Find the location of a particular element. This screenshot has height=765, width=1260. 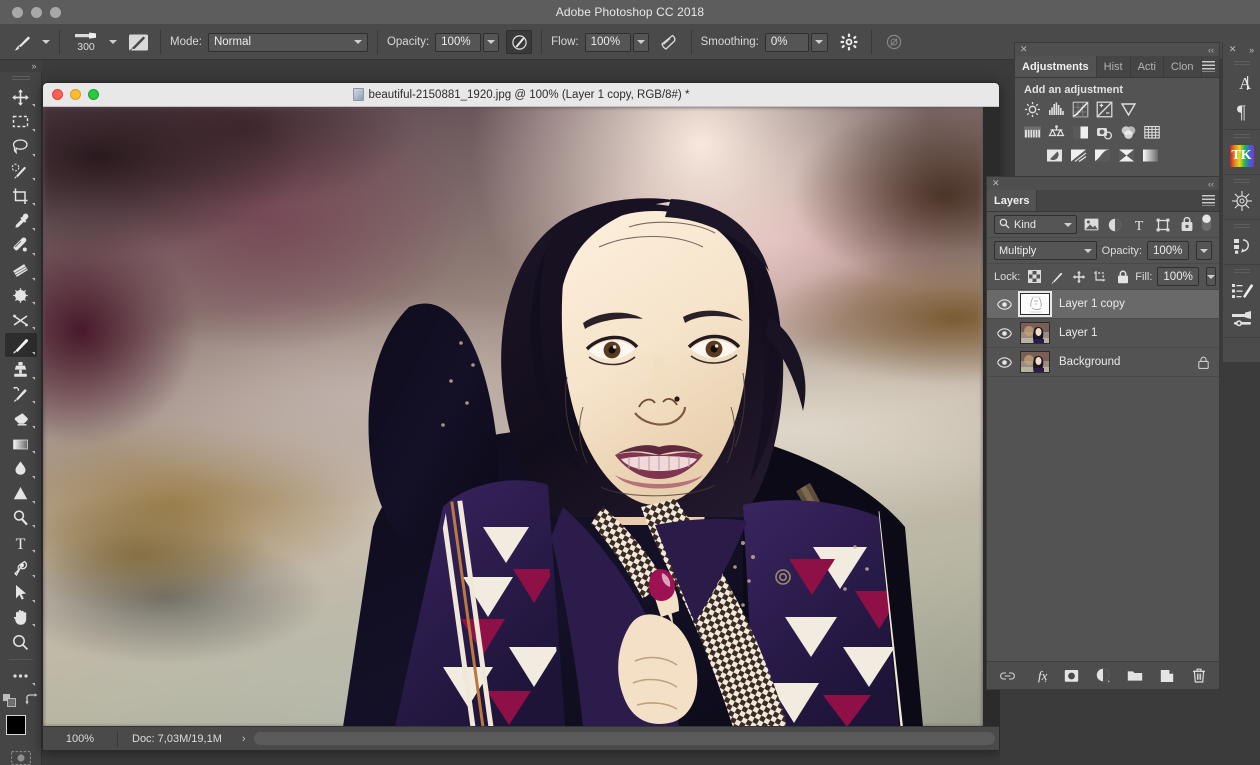

brush-panel-icon is located at coordinates (138, 42).